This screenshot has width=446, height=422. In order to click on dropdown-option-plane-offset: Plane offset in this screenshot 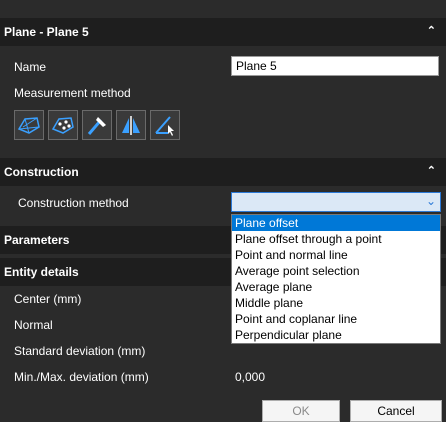, I will do `click(336, 223)`.